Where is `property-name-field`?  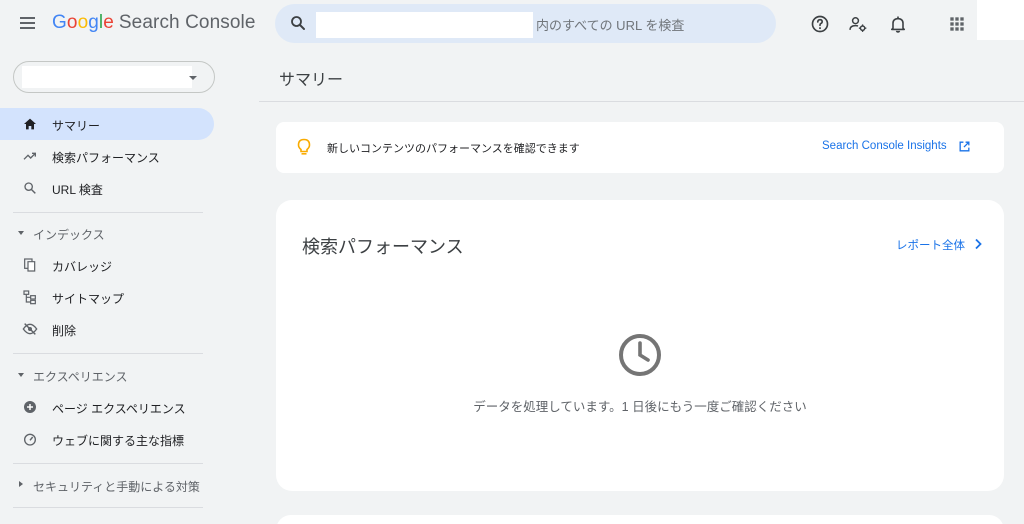 property-name-field is located at coordinates (107, 77).